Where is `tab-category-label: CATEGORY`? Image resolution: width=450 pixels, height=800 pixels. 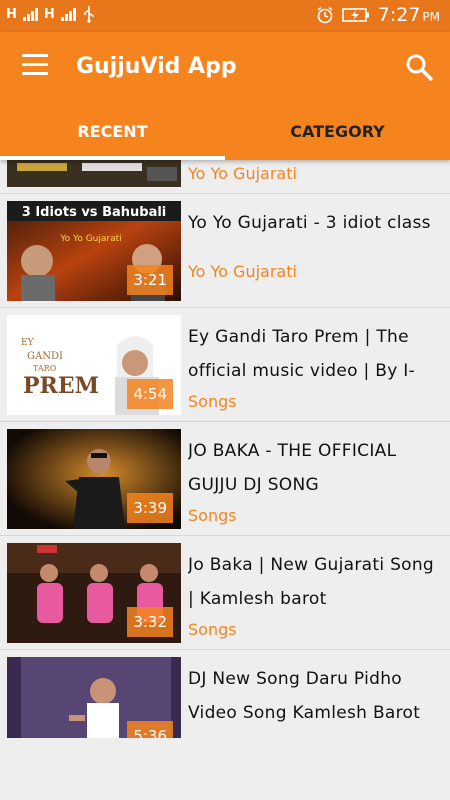
tab-category-label: CATEGORY is located at coordinates (337, 131).